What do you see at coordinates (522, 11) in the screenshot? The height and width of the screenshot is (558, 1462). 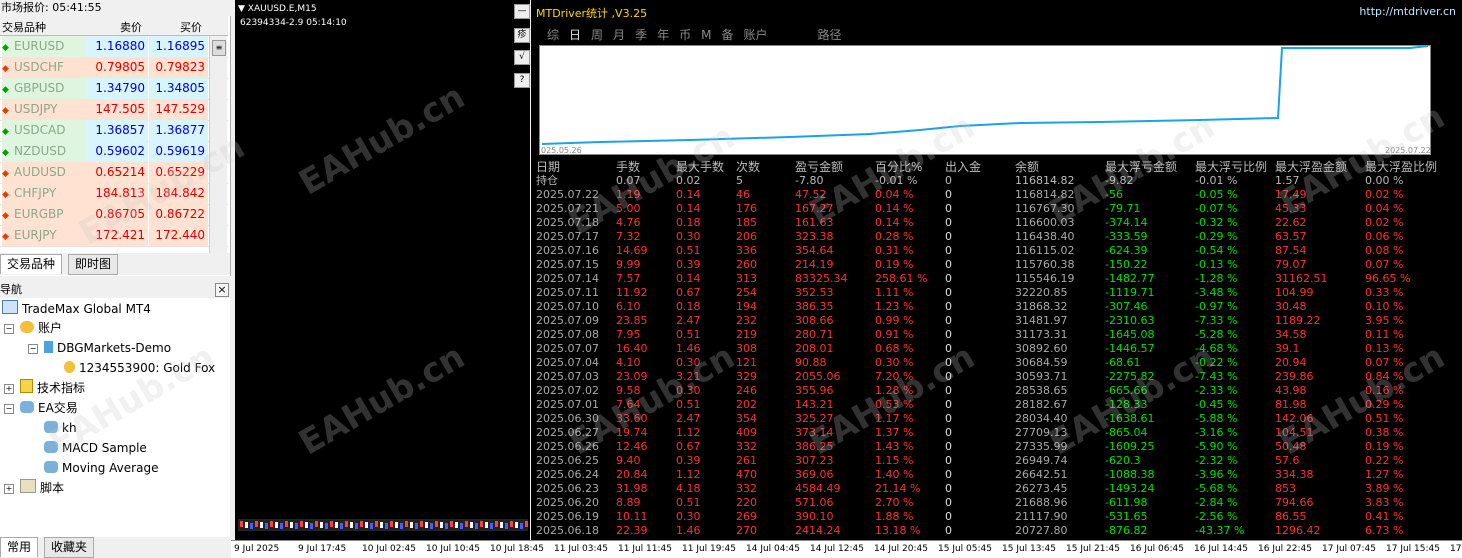 I see `minimize-button: —` at bounding box center [522, 11].